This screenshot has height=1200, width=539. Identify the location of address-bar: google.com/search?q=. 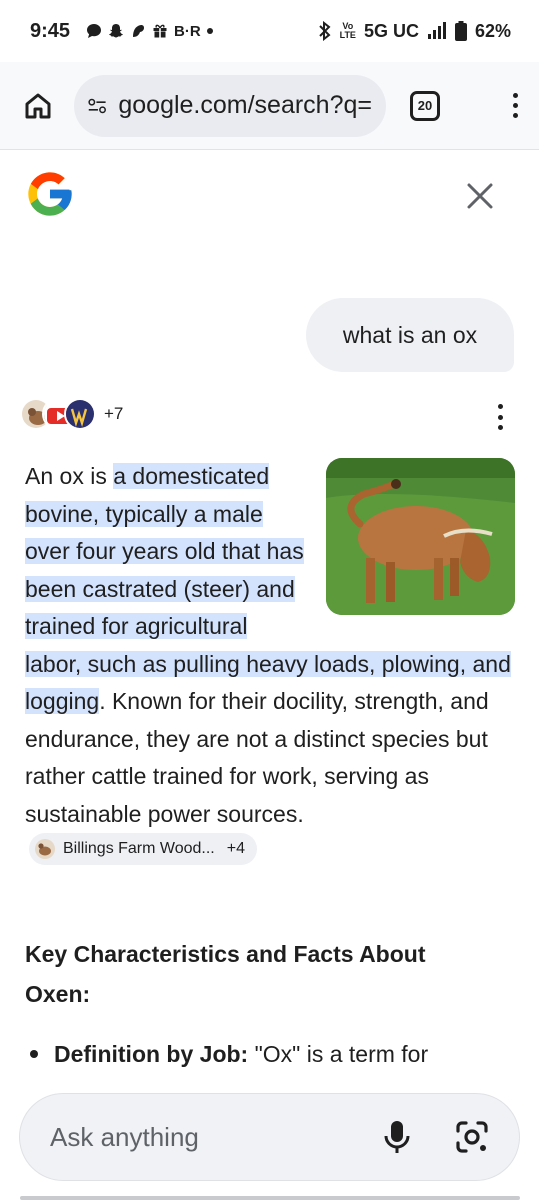
(230, 105).